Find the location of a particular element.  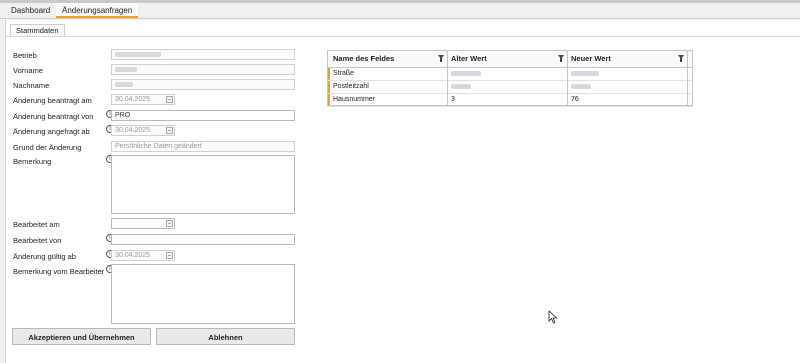

grid-header-old: Alter Wert is located at coordinates (508, 59).